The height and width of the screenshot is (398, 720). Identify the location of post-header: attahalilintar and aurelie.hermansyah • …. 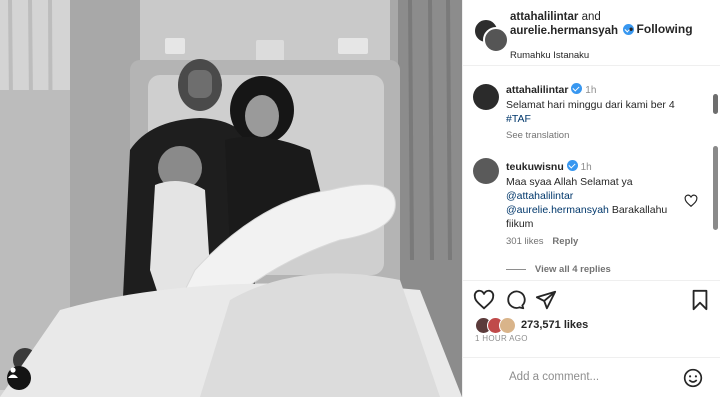
(591, 33).